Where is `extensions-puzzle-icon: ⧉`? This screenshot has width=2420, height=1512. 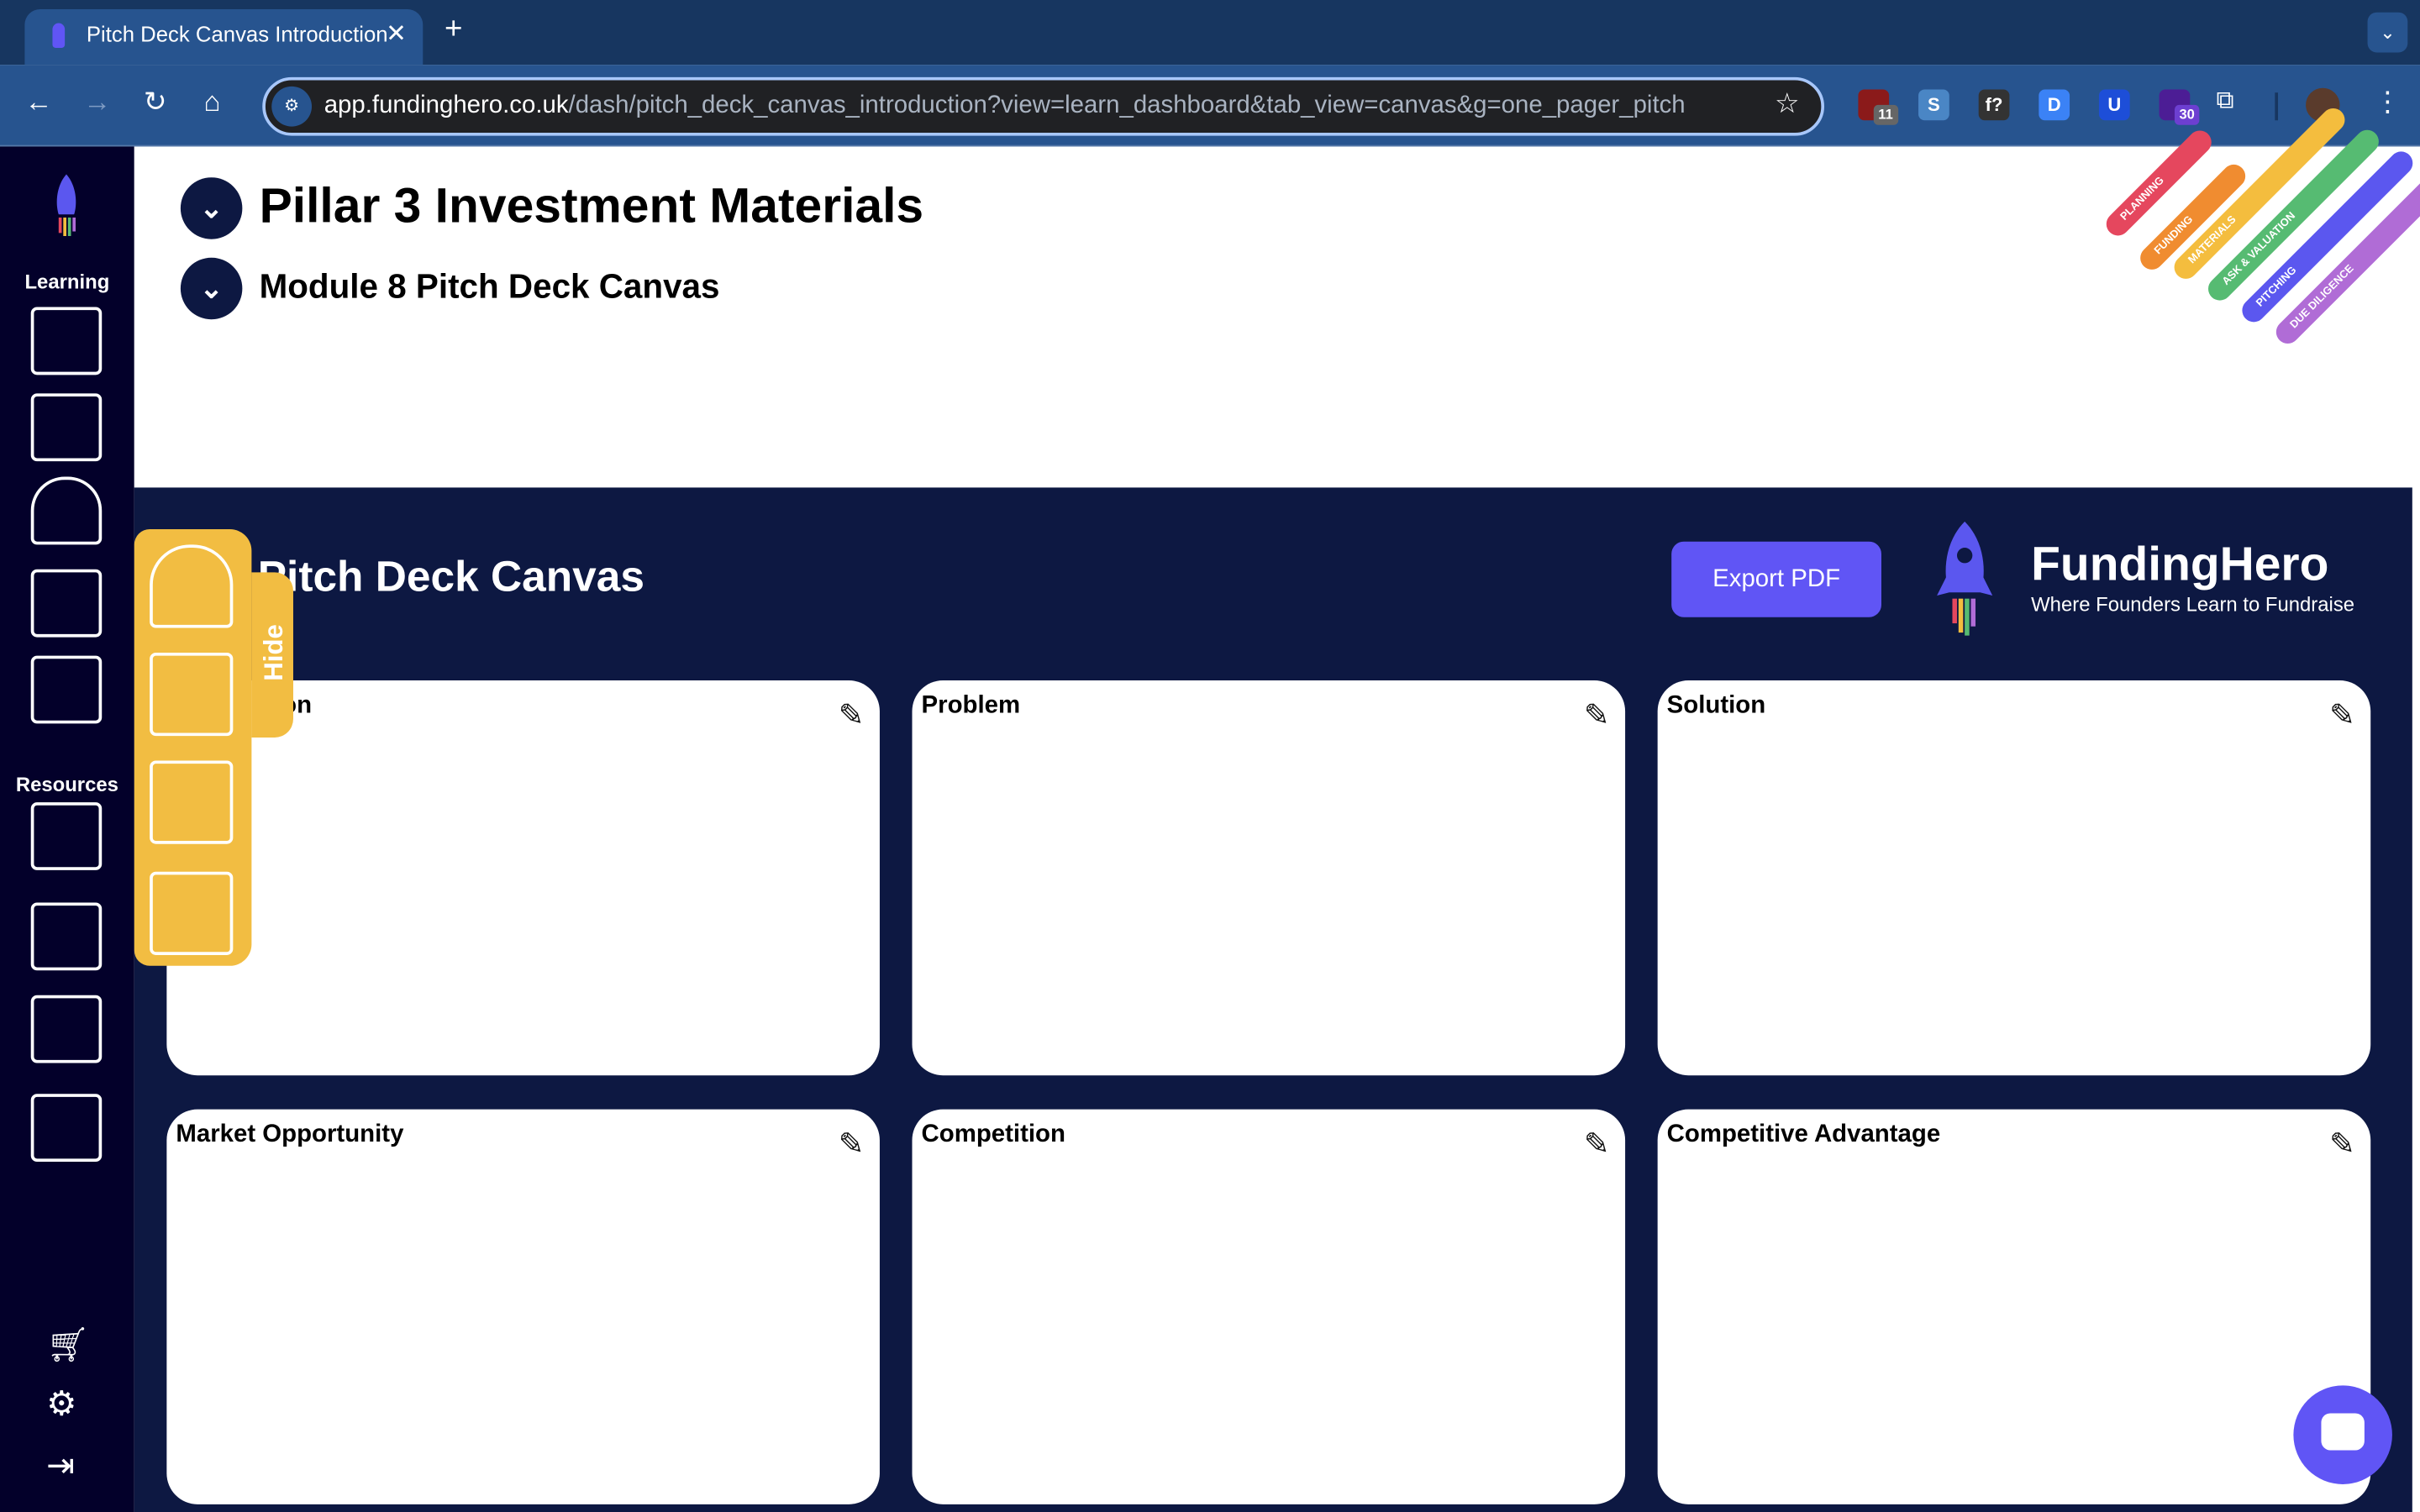 extensions-puzzle-icon: ⧉ is located at coordinates (2225, 102).